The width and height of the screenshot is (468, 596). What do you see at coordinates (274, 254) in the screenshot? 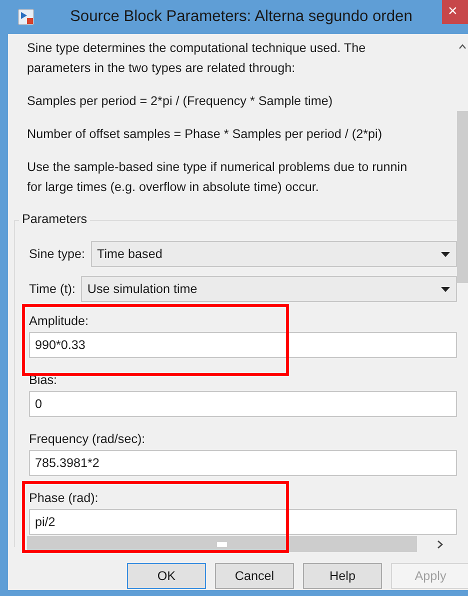
I see `dropdown: Time based` at bounding box center [274, 254].